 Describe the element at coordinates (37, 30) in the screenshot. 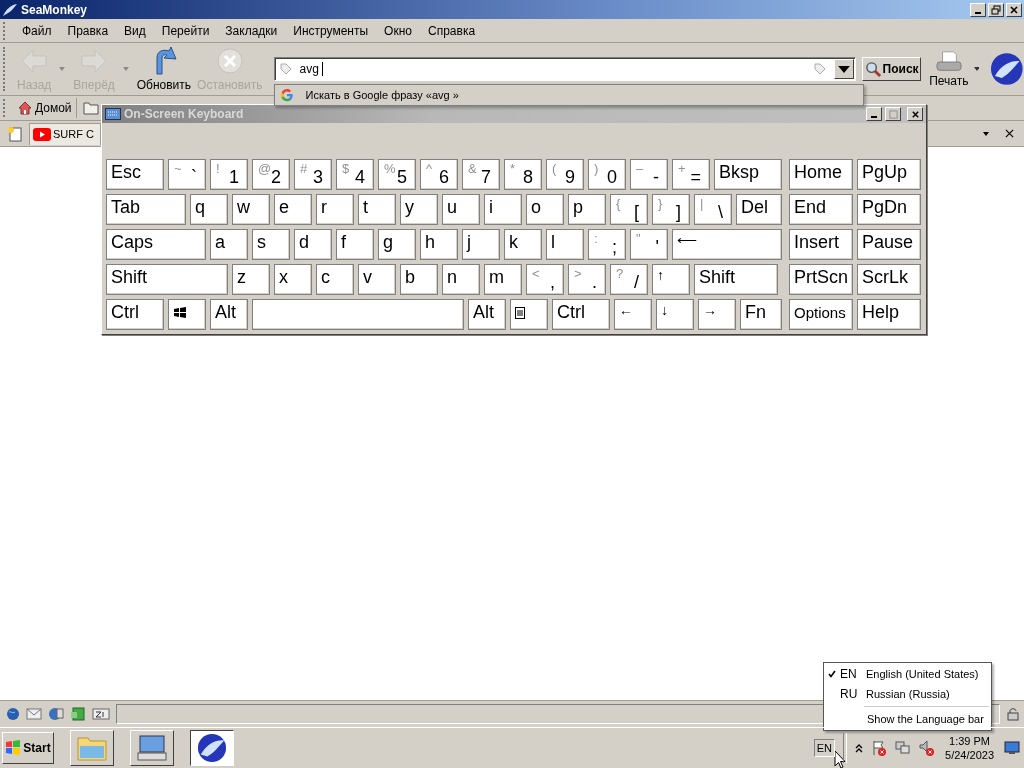

I see `menu-item: Файл` at that location.